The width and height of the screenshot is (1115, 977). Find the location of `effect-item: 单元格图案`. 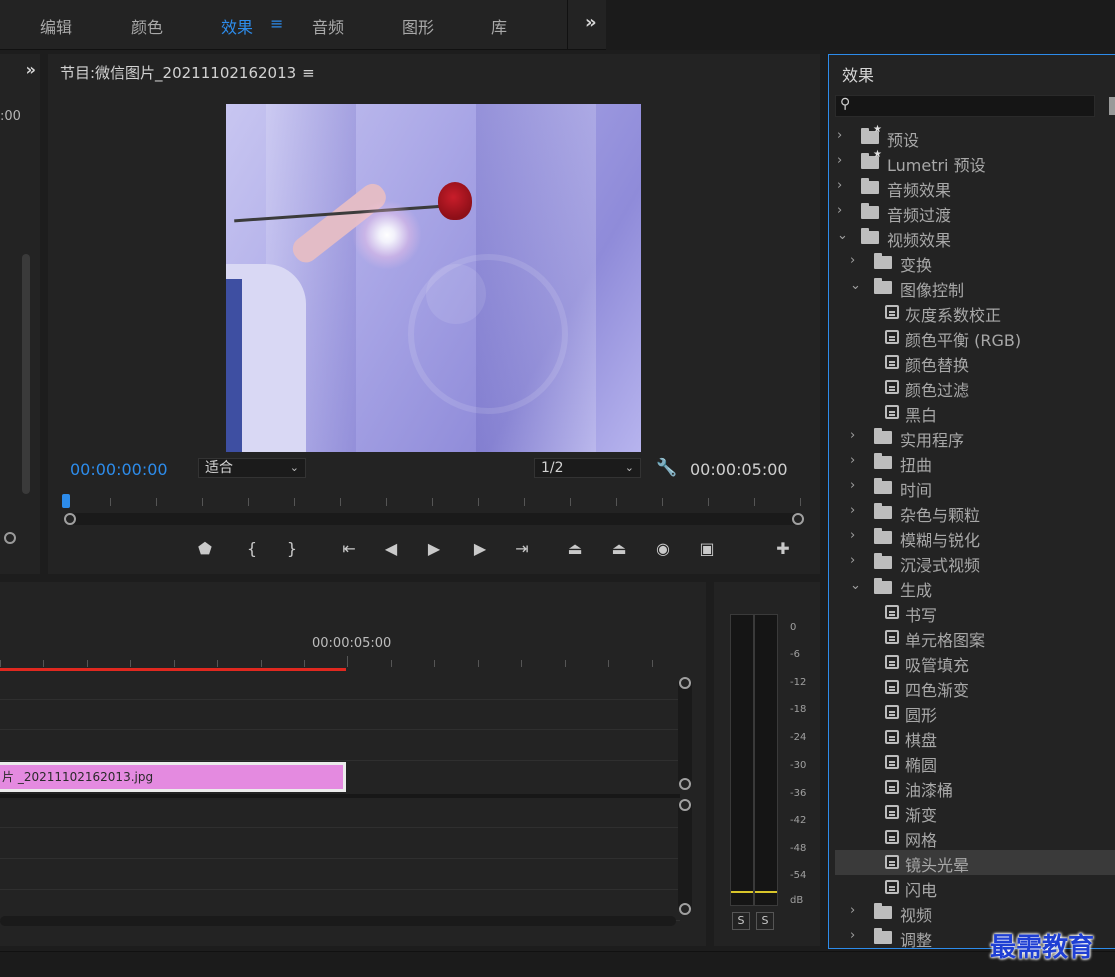

effect-item: 单元格图案 is located at coordinates (975, 637).